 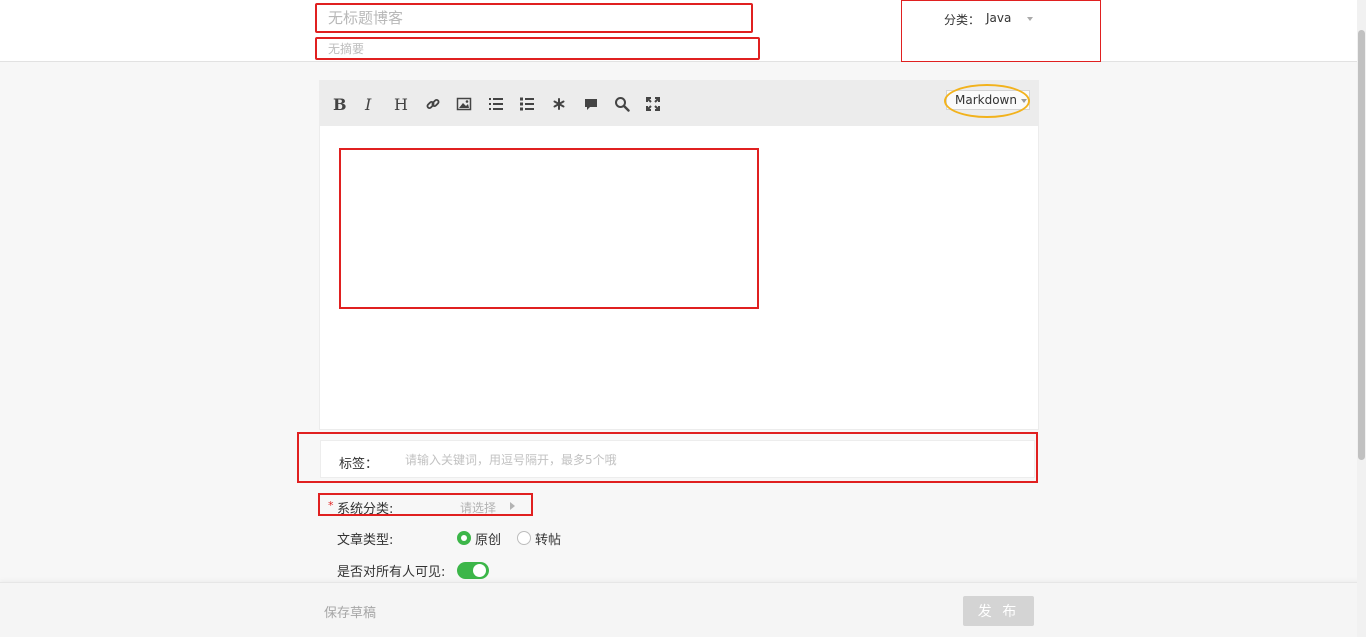 What do you see at coordinates (699, 460) in the screenshot?
I see `tags-input` at bounding box center [699, 460].